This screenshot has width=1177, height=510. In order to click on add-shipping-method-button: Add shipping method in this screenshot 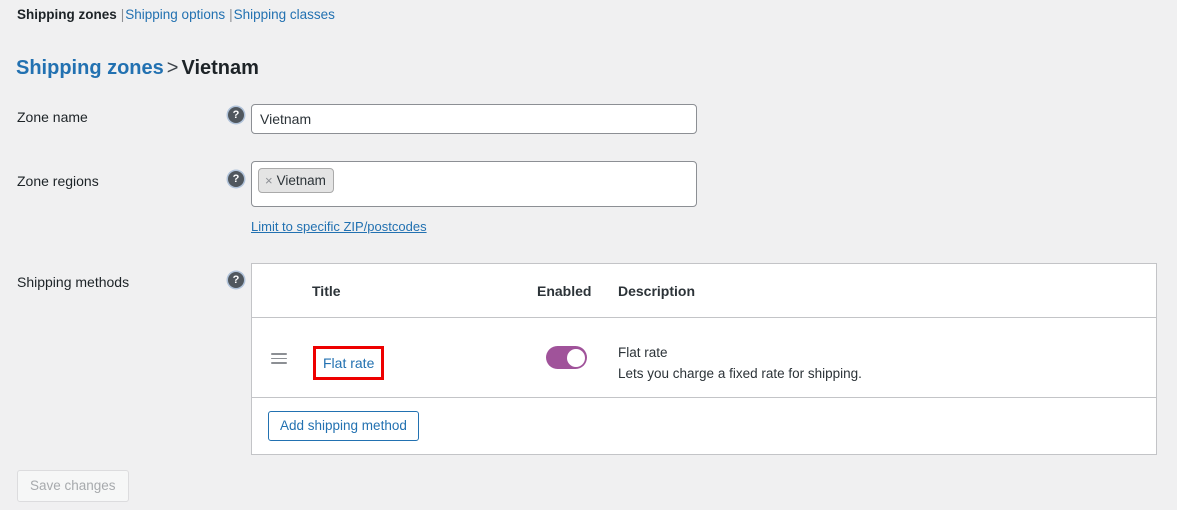, I will do `click(343, 426)`.